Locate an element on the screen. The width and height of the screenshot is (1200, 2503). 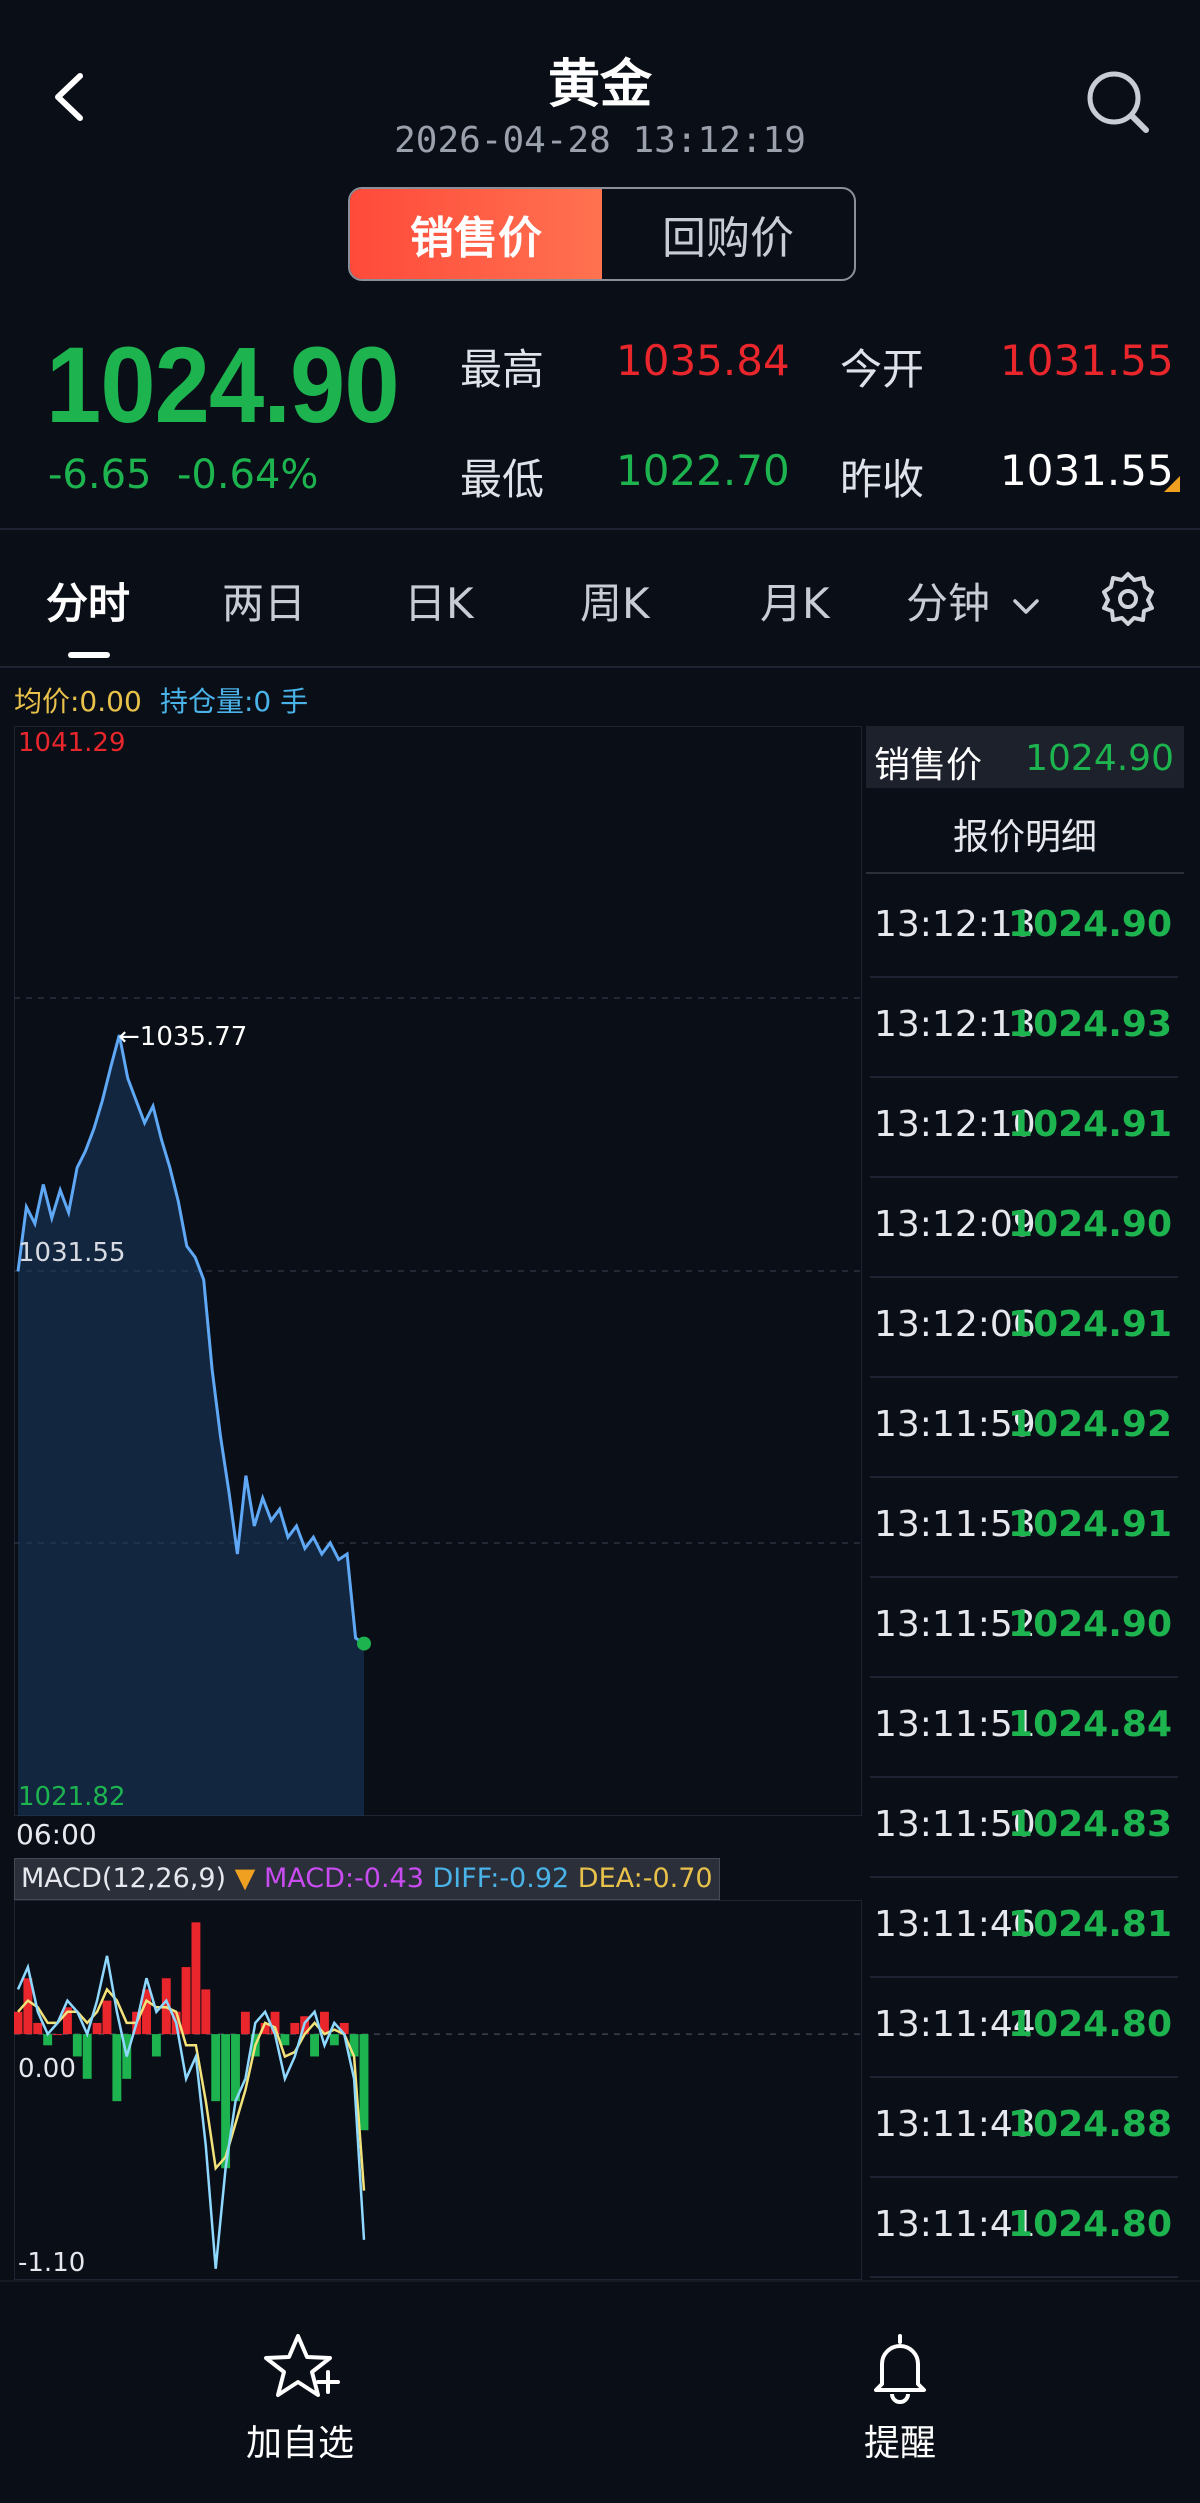
tick-row: 13:12:09 1024.90 is located at coordinates (1024, 1227).